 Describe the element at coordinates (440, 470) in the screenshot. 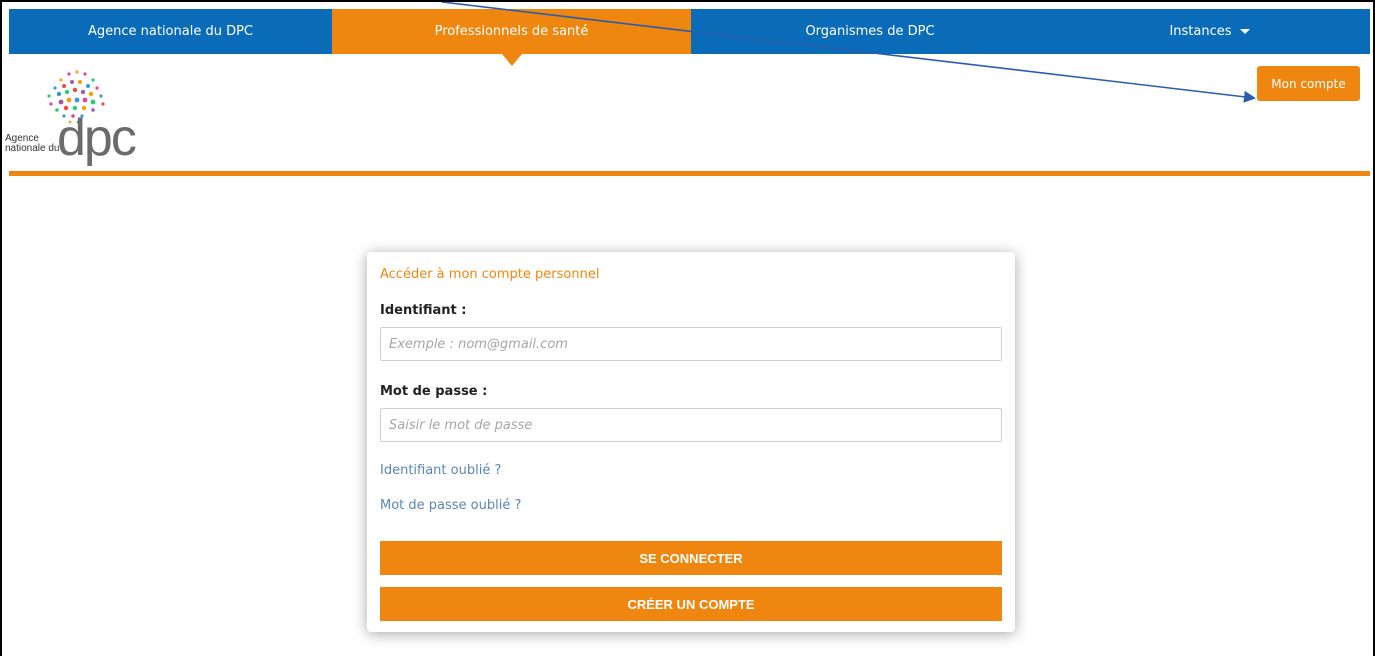

I see `forgot-identifiant-link: Identifiant oublié ?` at that location.